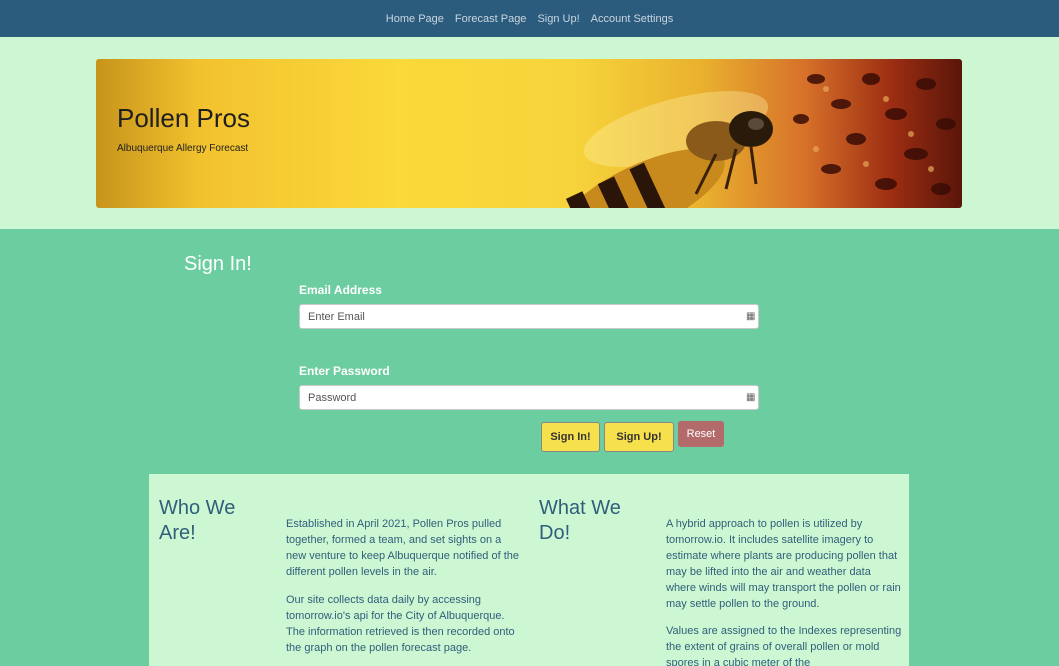 Image resolution: width=1059 pixels, height=666 pixels. What do you see at coordinates (558, 19) in the screenshot?
I see `nav-signup-link: Sign Up!` at bounding box center [558, 19].